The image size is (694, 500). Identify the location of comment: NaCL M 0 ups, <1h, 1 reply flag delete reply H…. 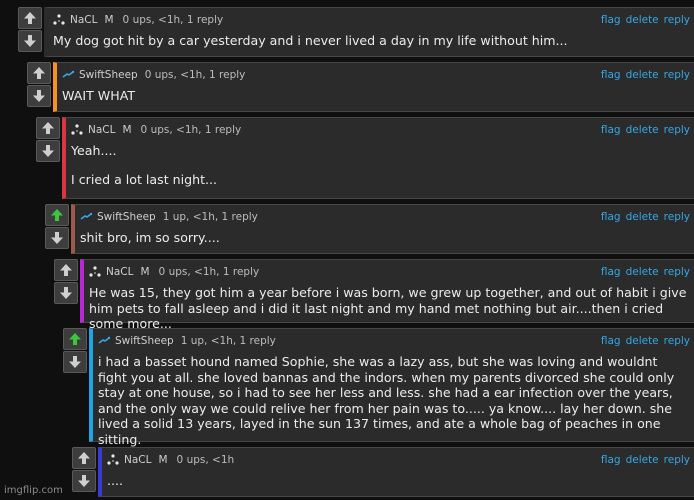
(374, 295).